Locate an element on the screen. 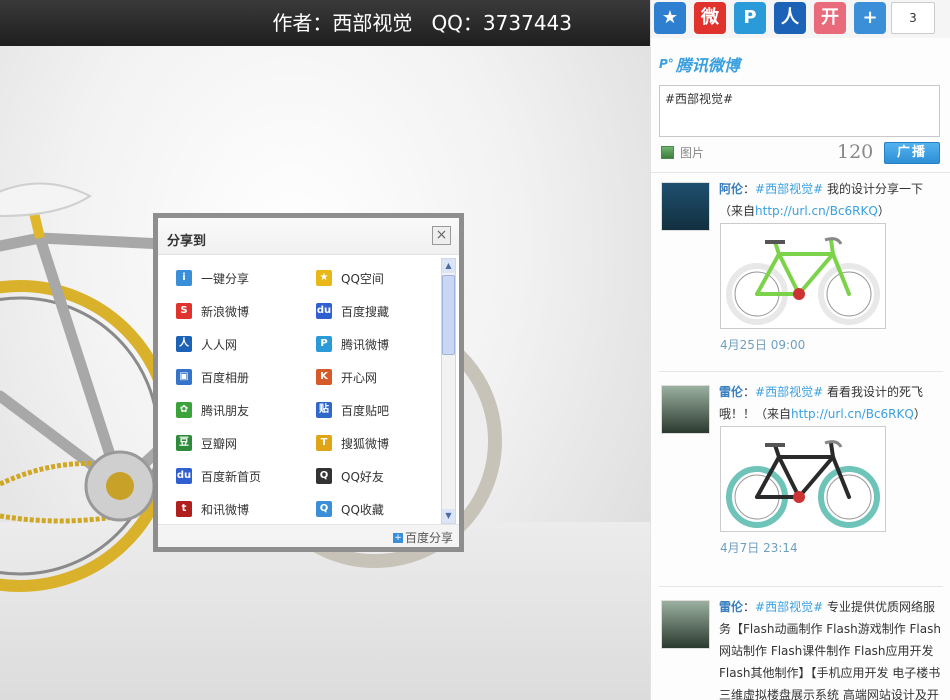 The height and width of the screenshot is (700, 950). tieba-icon: 贴 is located at coordinates (324, 410).